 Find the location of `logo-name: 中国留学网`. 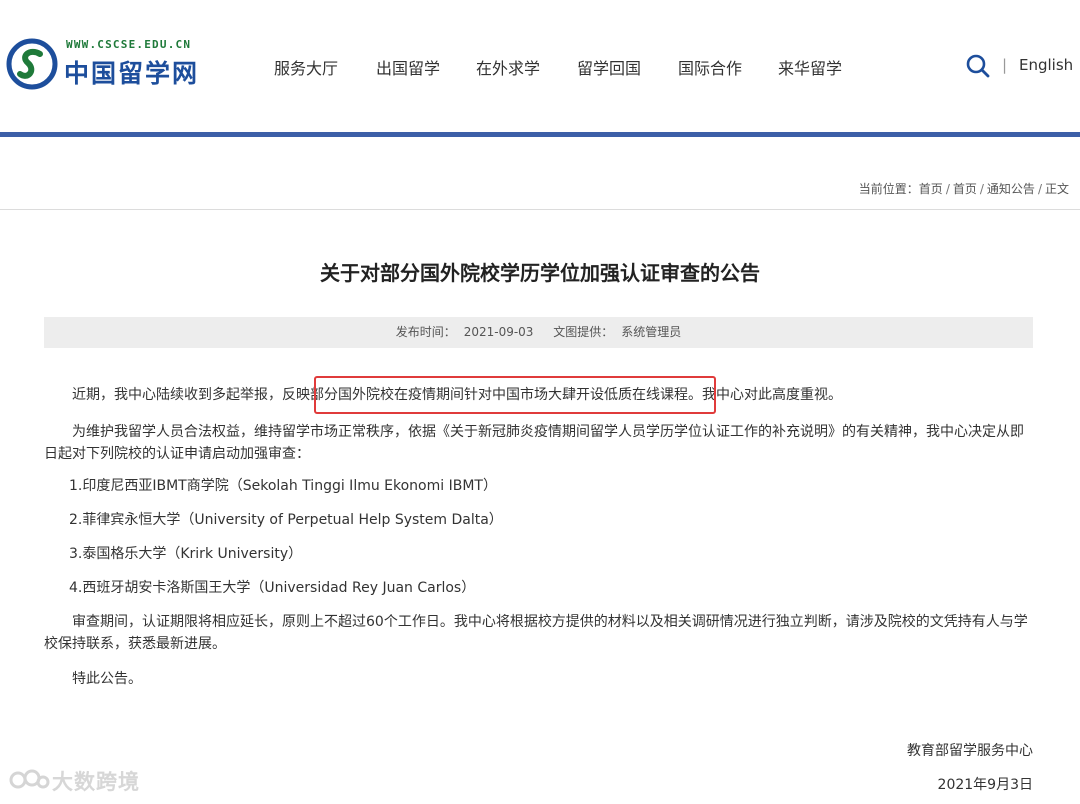

logo-name: 中国留学网 is located at coordinates (132, 73).